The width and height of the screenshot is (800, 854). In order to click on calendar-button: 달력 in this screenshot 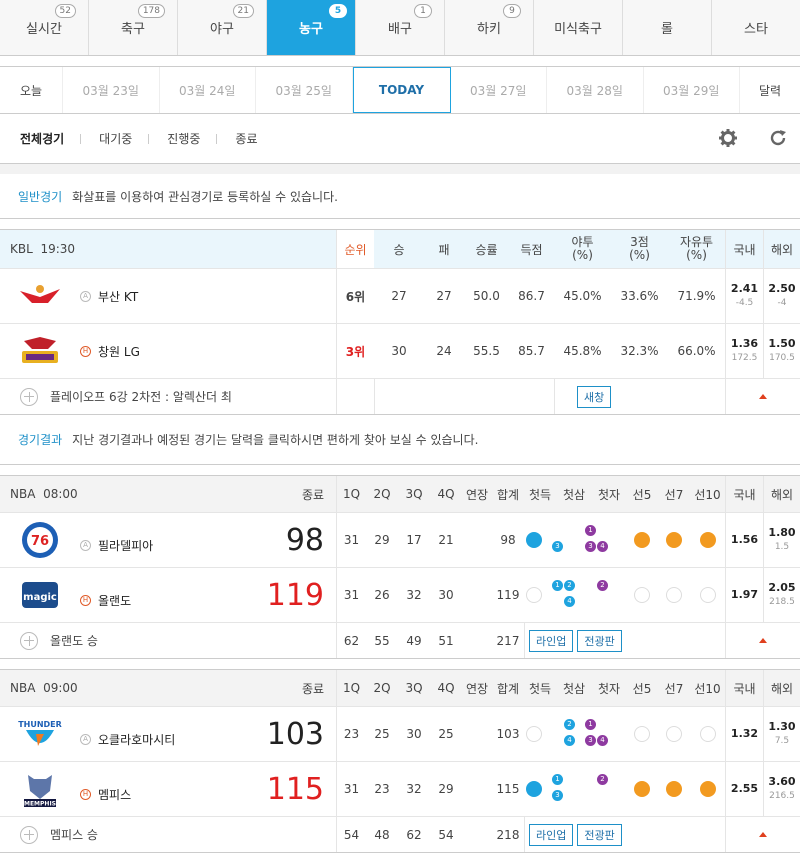, I will do `click(770, 90)`.